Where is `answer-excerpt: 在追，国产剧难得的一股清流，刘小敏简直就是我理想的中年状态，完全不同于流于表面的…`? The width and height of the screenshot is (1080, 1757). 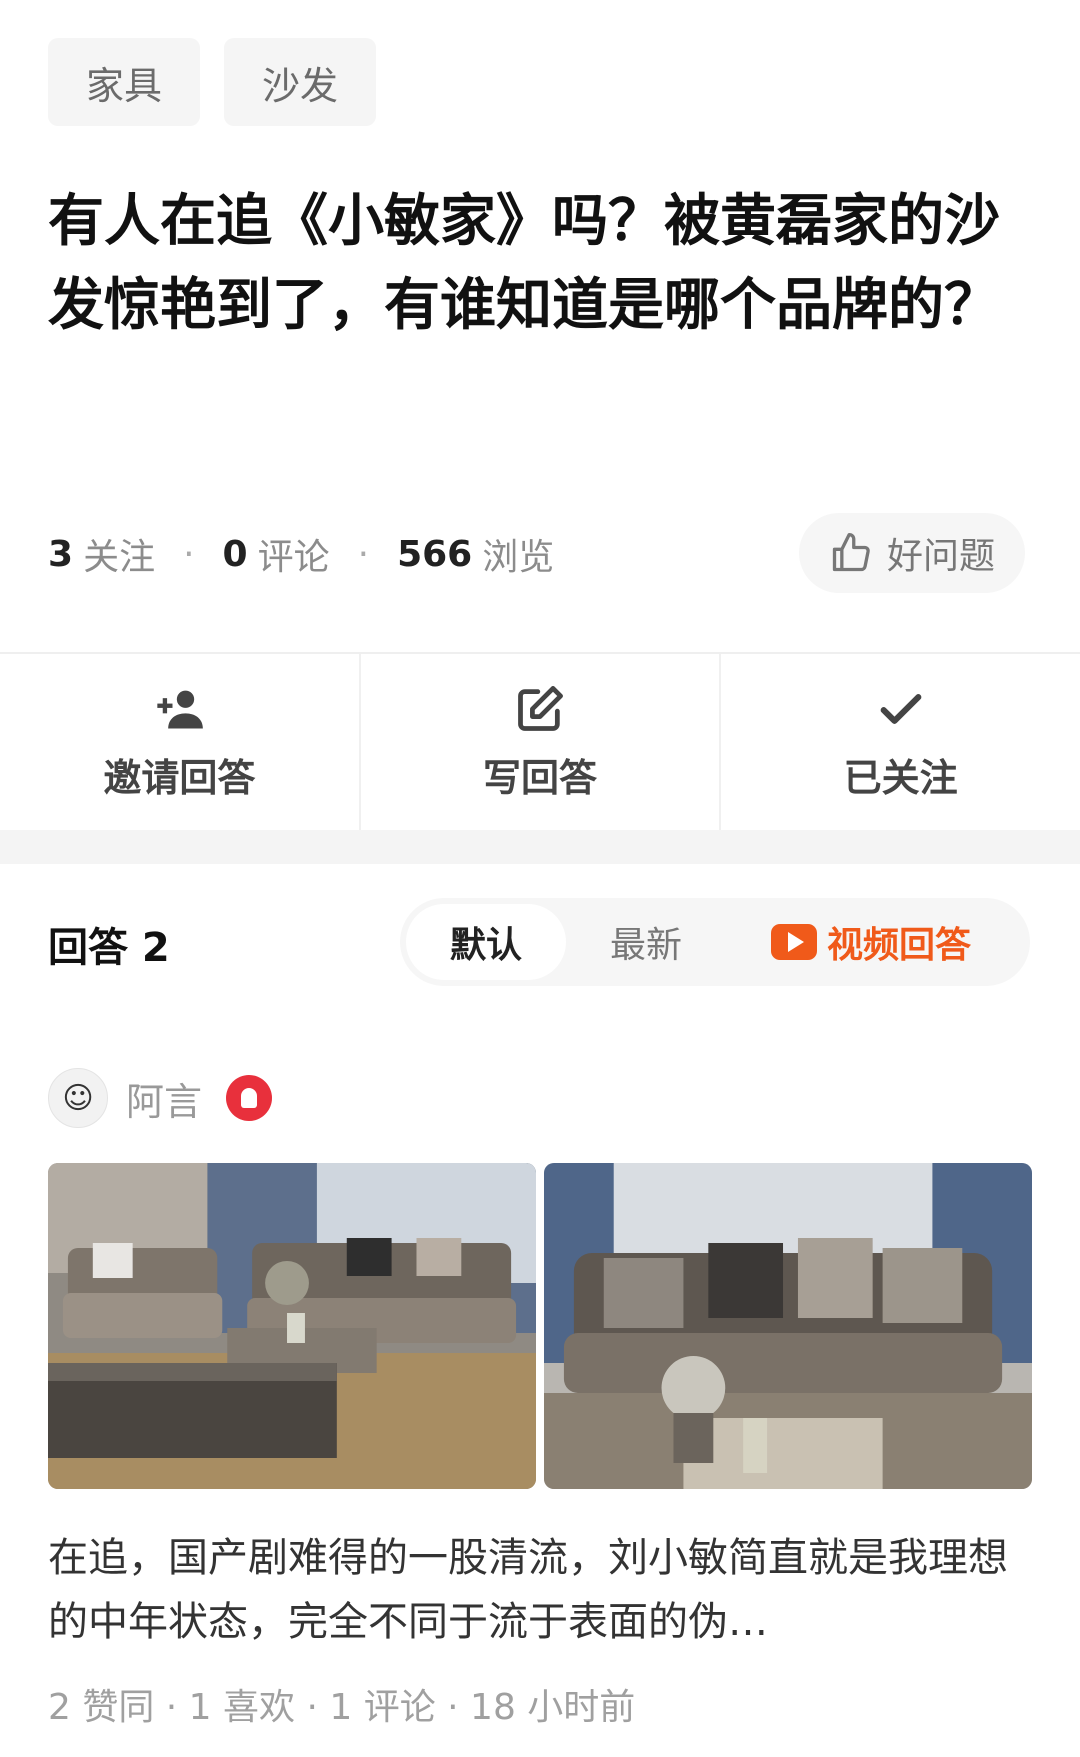
answer-excerpt: 在追，国产剧难得的一股清流，刘小敏简直就是我理想的中年状态，完全不同于流于表面的… is located at coordinates (543, 1590).